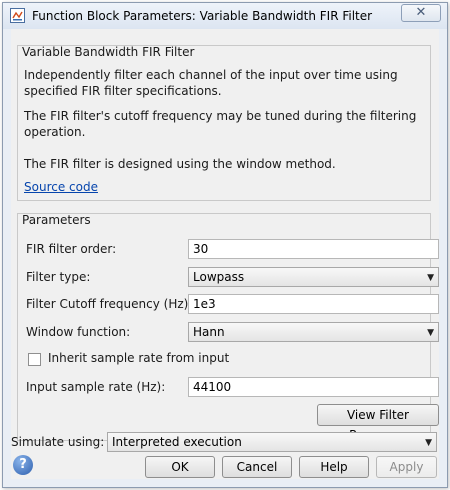 This screenshot has width=450, height=490. What do you see at coordinates (56, 220) in the screenshot?
I see `parameters-title: Parameters` at bounding box center [56, 220].